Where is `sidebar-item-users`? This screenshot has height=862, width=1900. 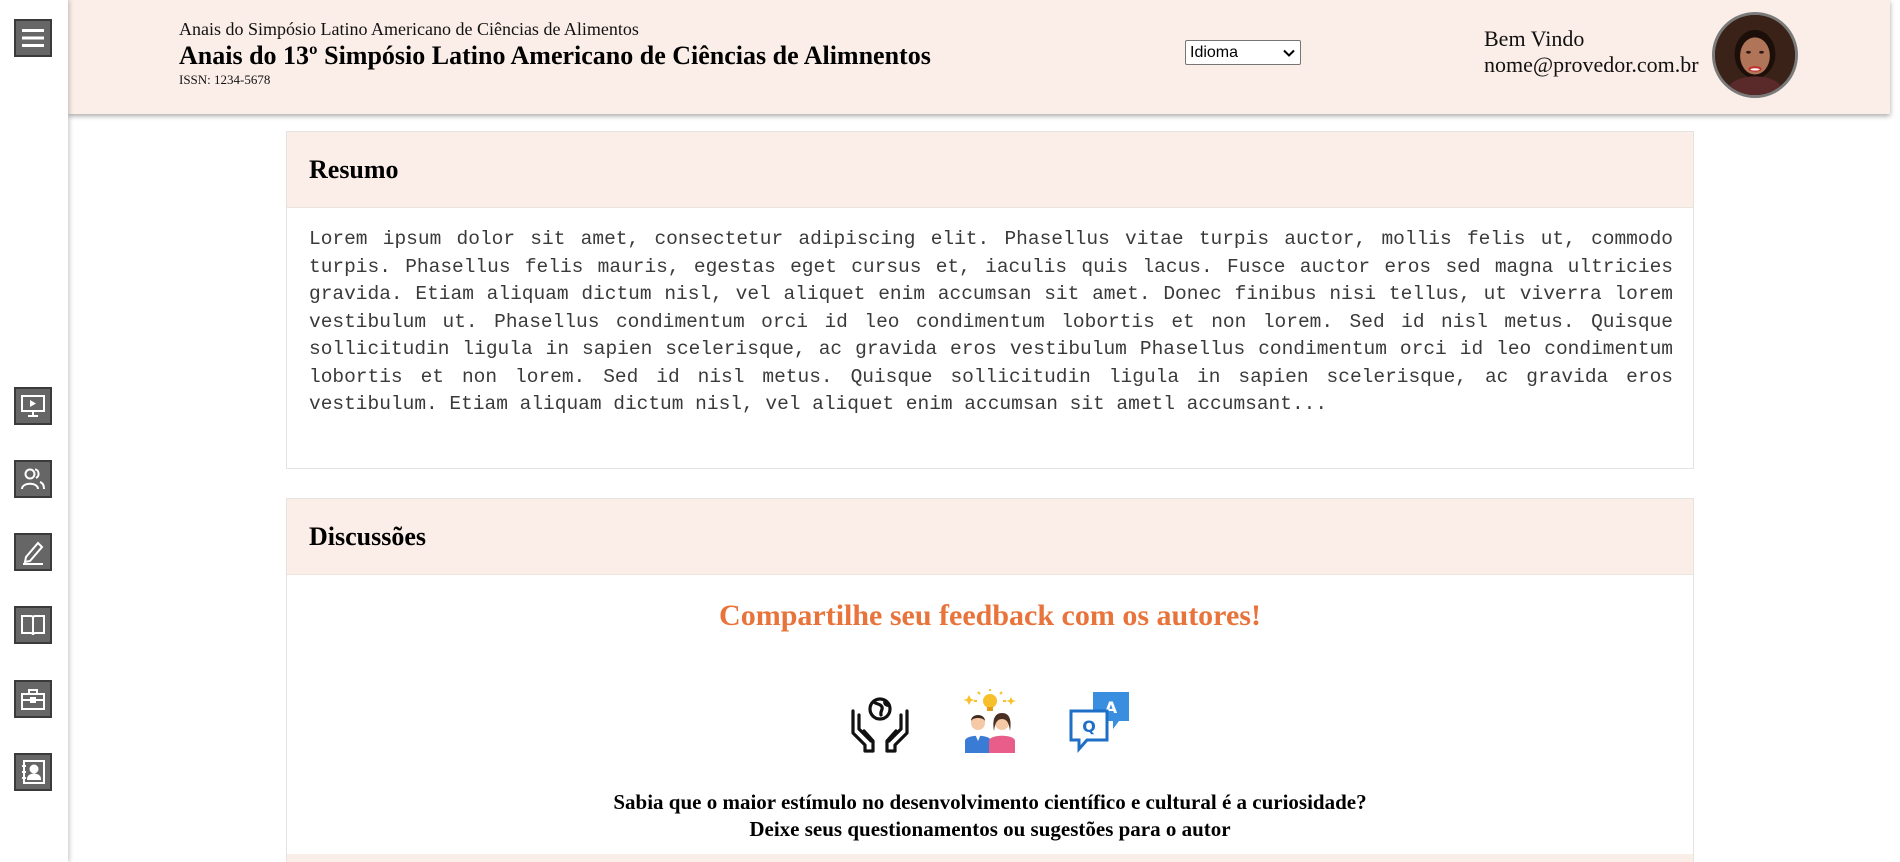
sidebar-item-users is located at coordinates (33, 479).